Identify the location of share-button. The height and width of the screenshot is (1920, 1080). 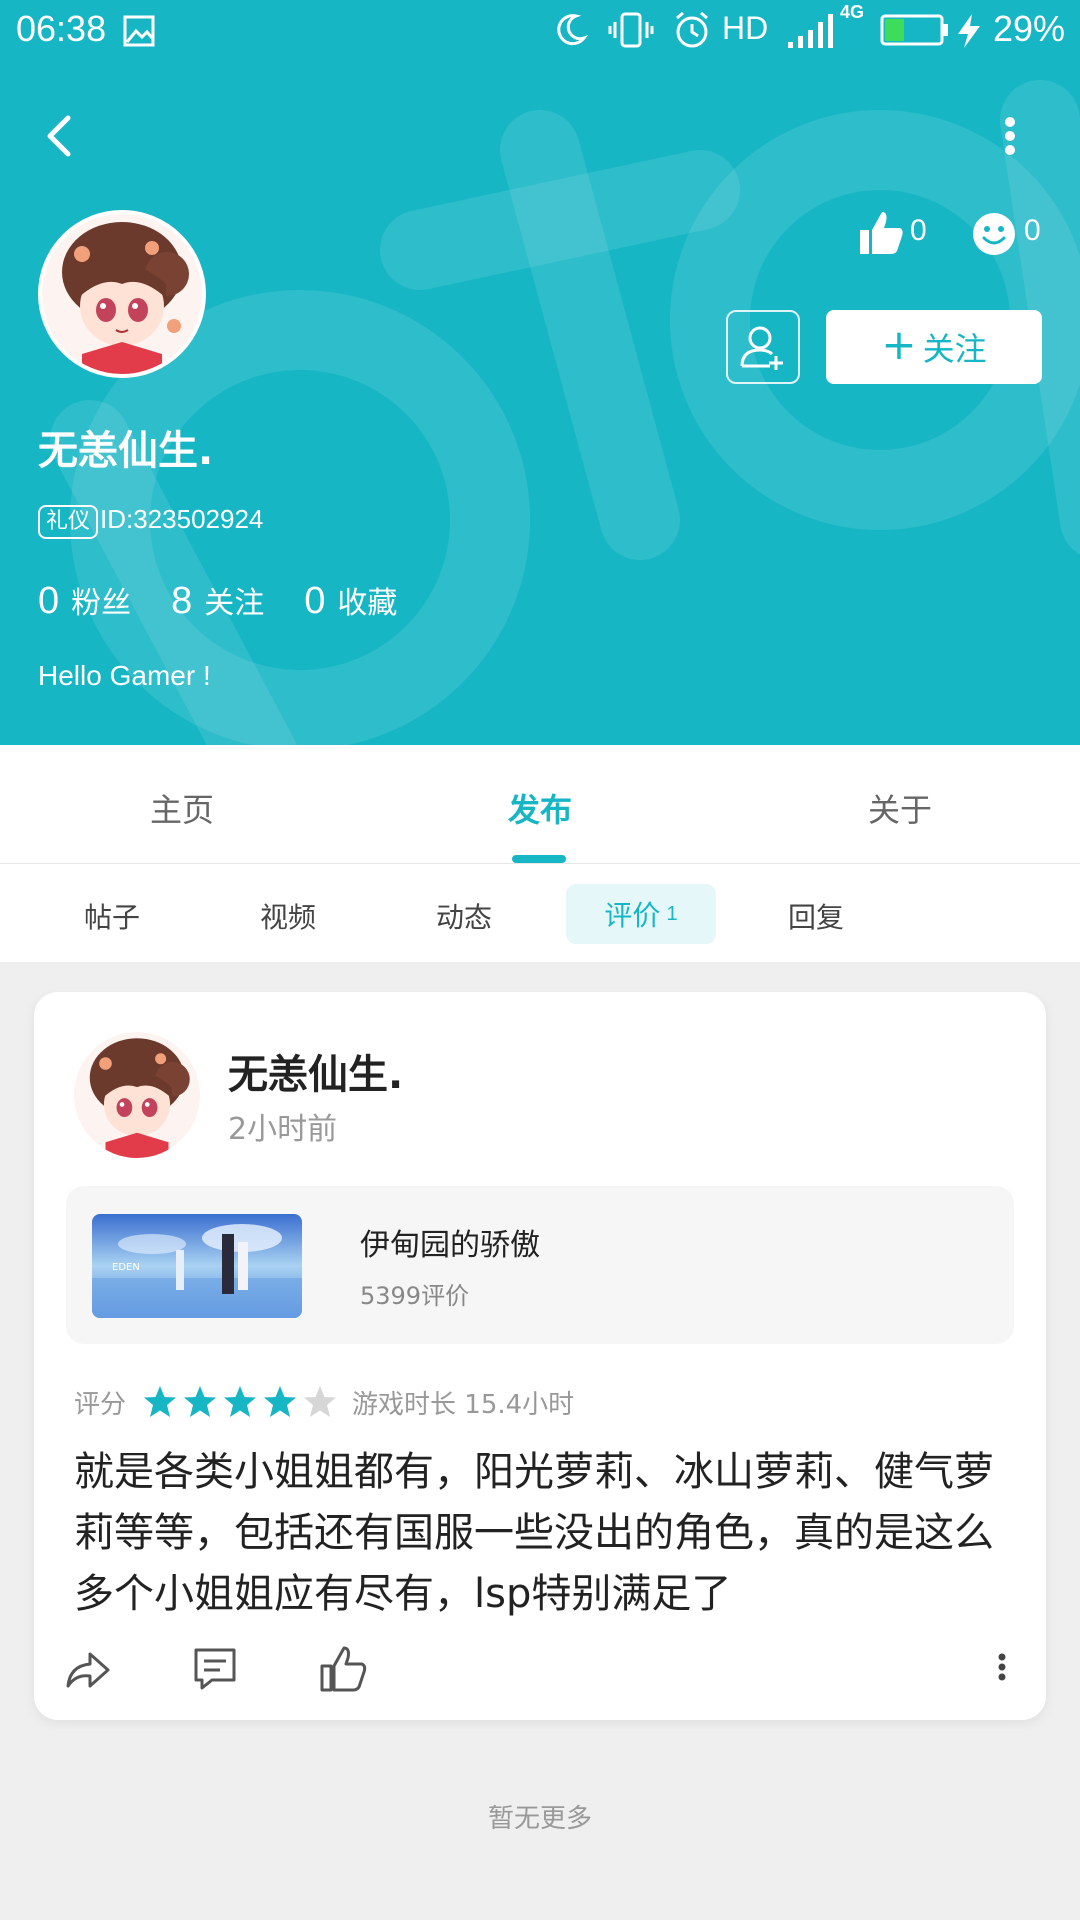
(87, 1669).